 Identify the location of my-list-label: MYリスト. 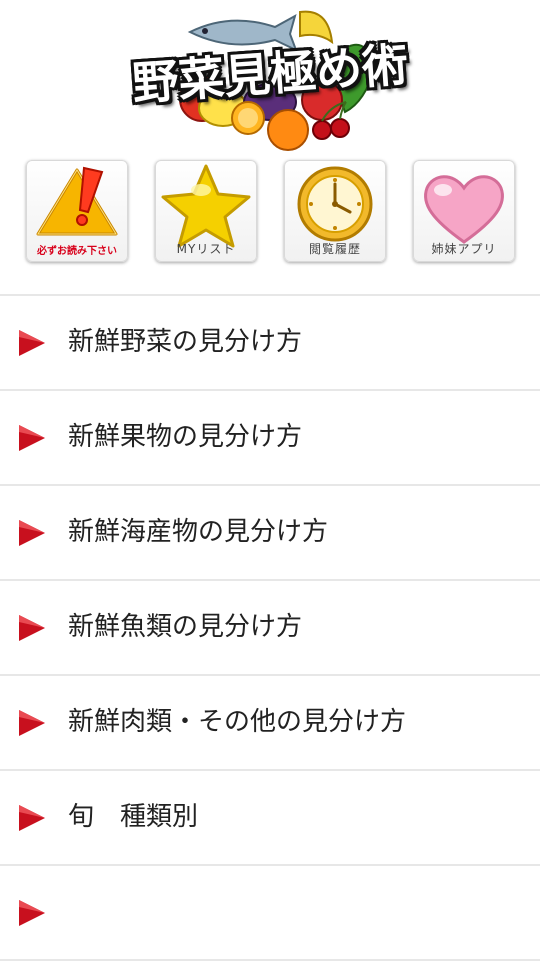
(206, 249).